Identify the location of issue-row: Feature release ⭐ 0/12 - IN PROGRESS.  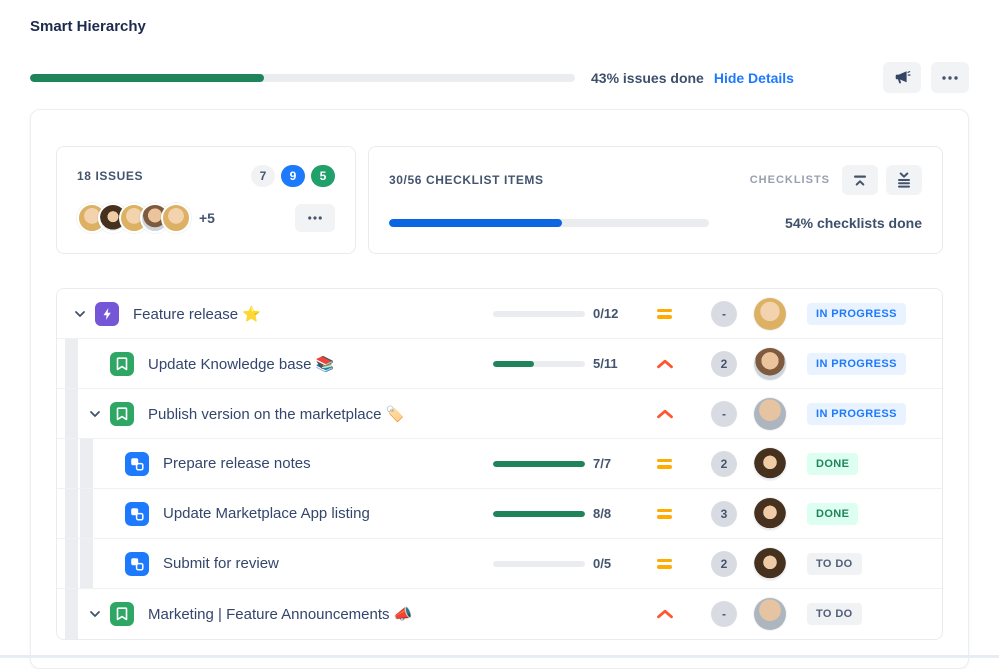
(499, 314).